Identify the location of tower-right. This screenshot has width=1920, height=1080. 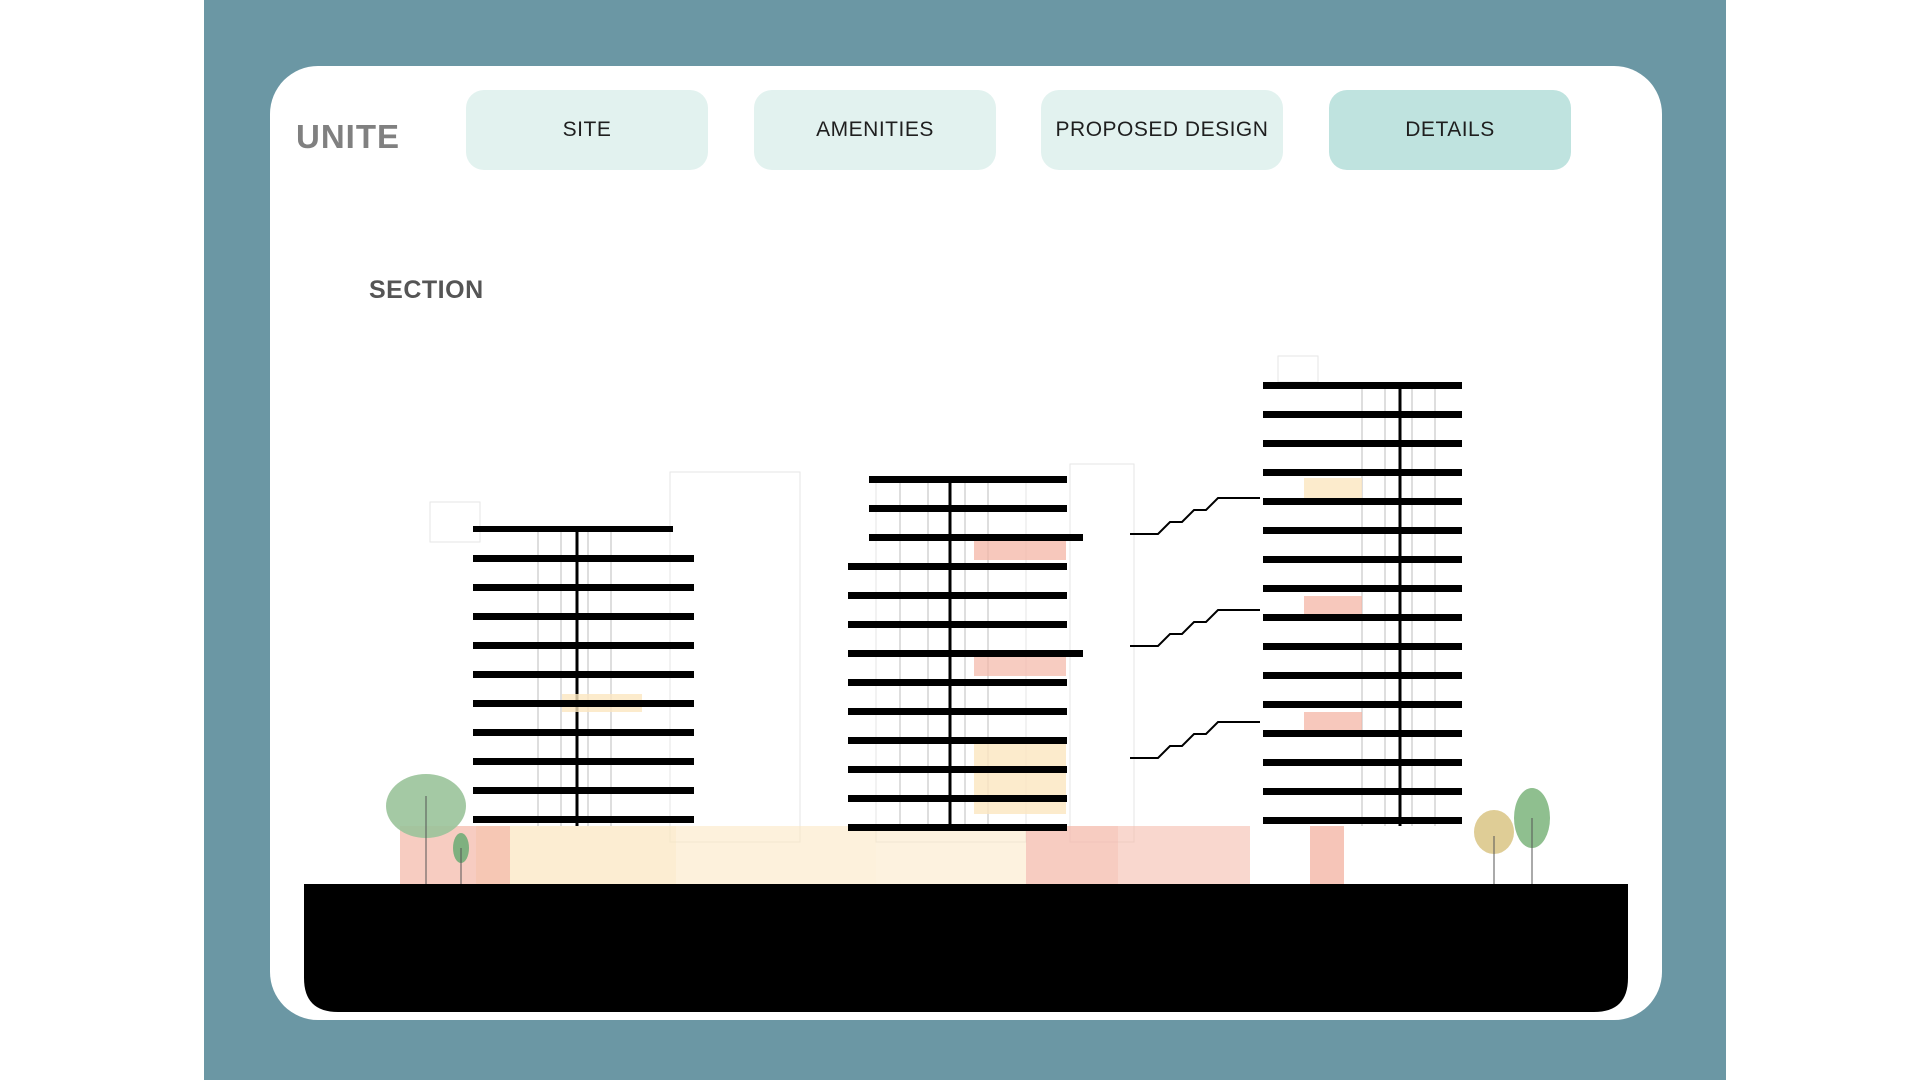
(1362, 604).